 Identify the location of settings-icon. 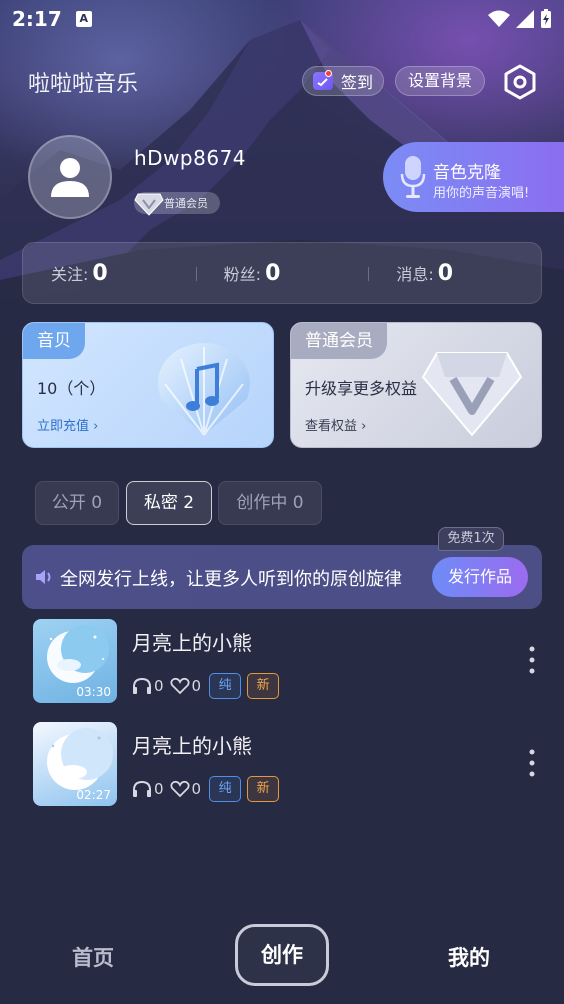
(520, 82).